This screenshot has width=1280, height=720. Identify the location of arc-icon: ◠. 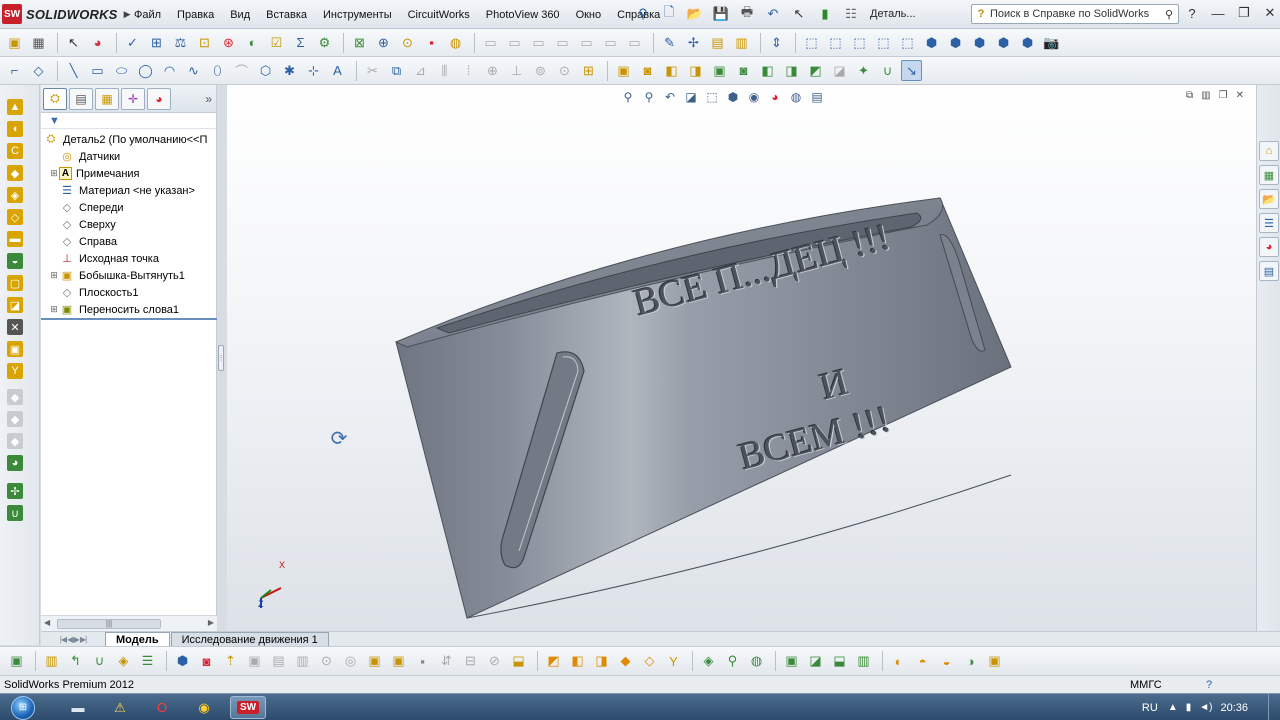
(169, 70).